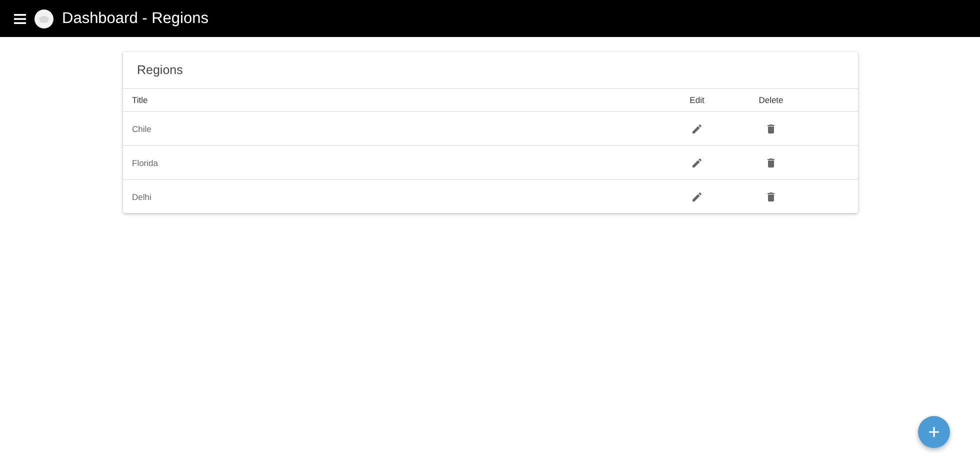 This screenshot has width=980, height=456. What do you see at coordinates (160, 70) in the screenshot?
I see `card-title: Regions` at bounding box center [160, 70].